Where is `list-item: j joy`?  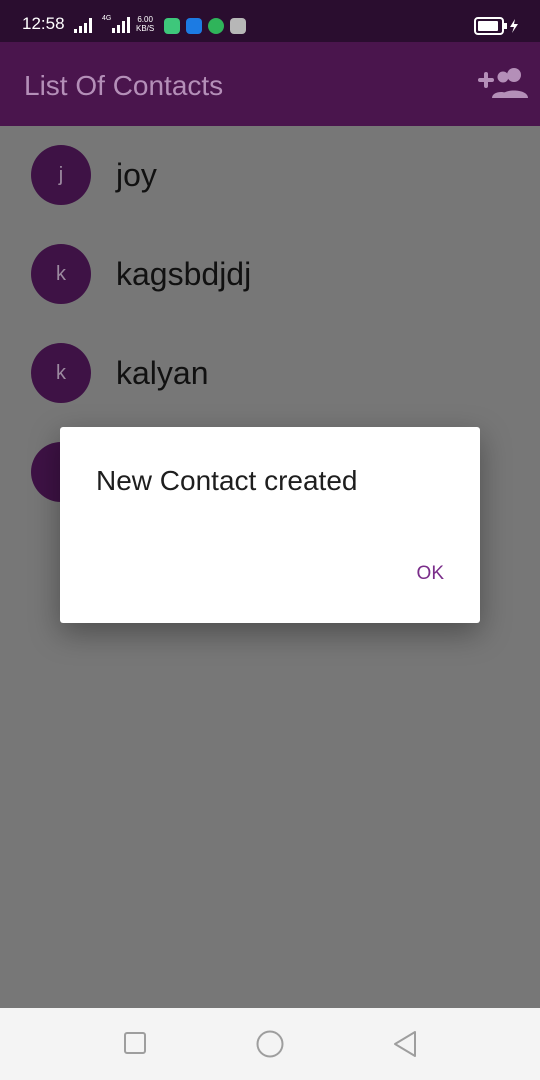
list-item: j joy is located at coordinates (270, 185).